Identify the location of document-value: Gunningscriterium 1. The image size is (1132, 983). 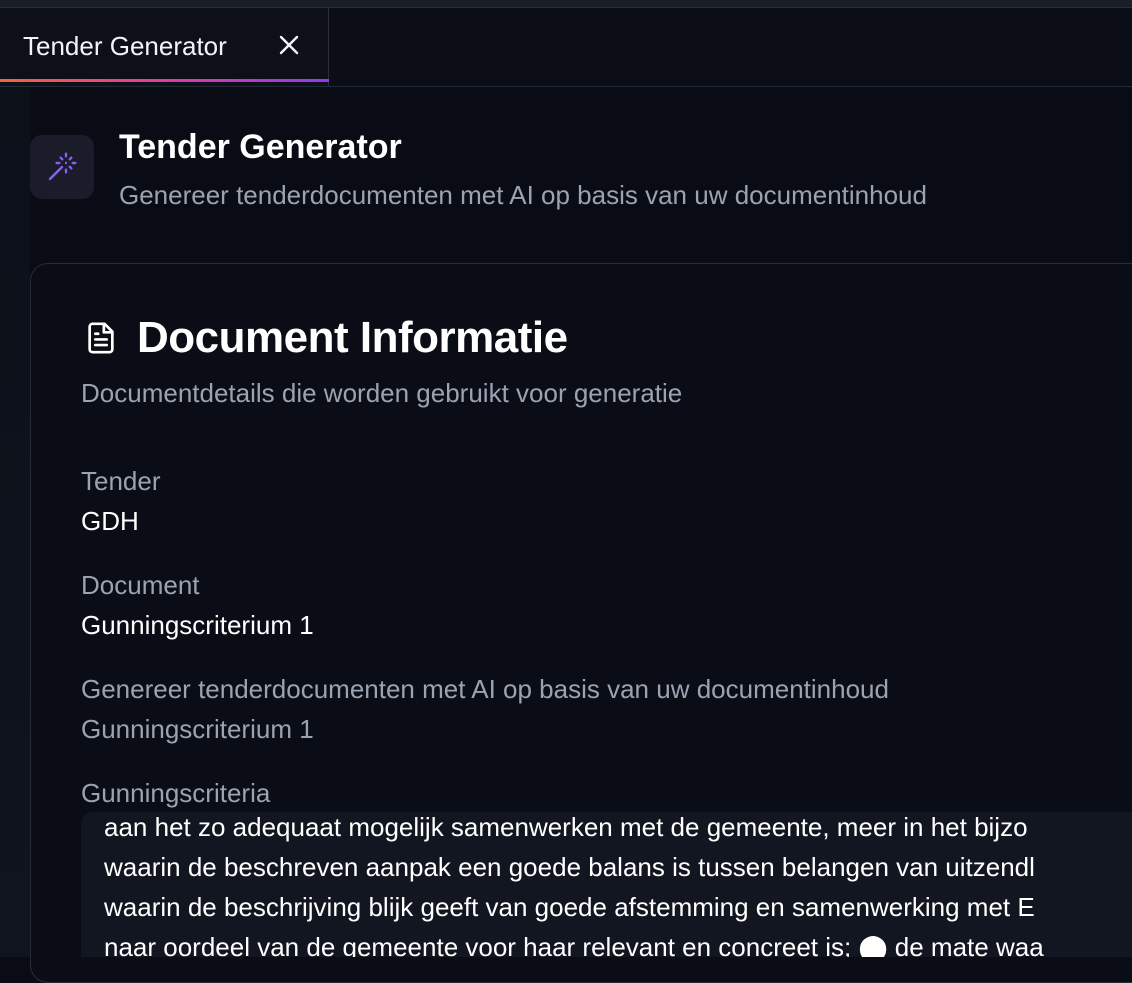
(197, 625).